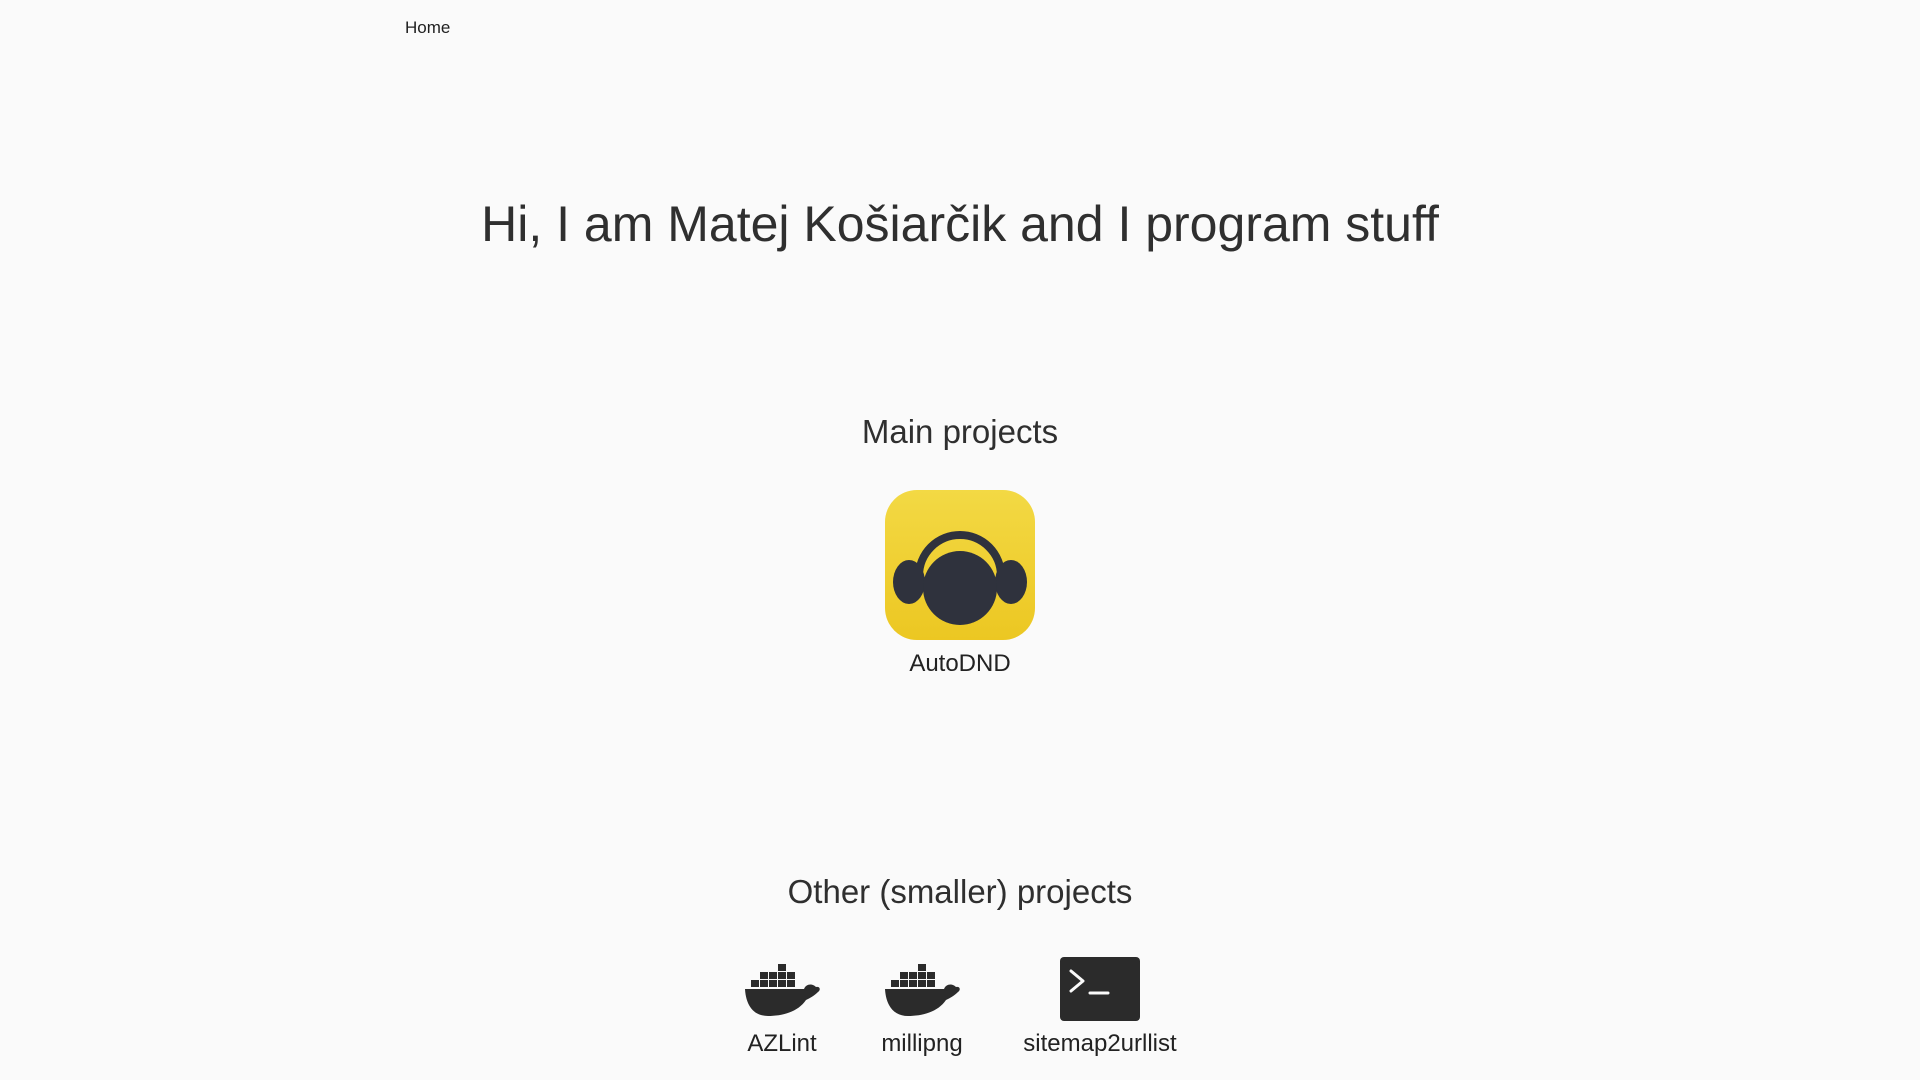  Describe the element at coordinates (1100, 989) in the screenshot. I see `terminal-icon` at that location.